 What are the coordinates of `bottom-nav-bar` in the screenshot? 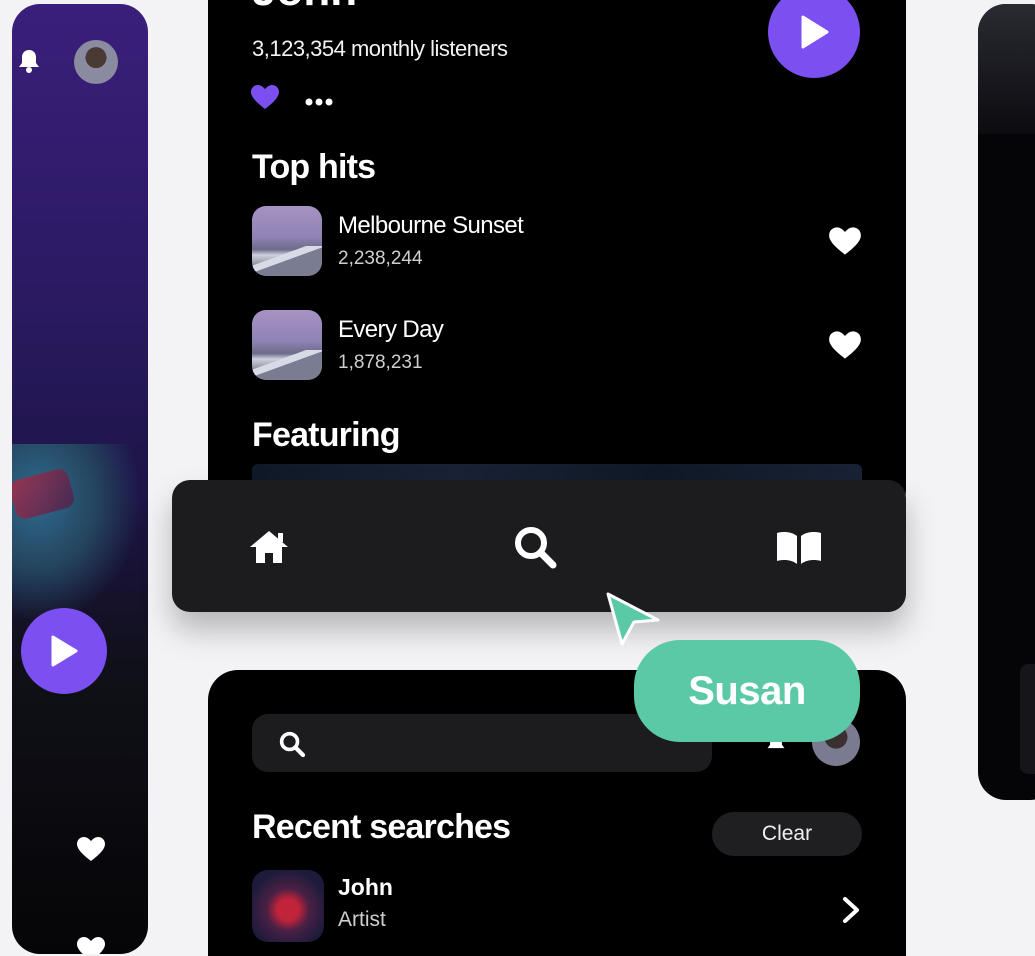 It's located at (539, 546).